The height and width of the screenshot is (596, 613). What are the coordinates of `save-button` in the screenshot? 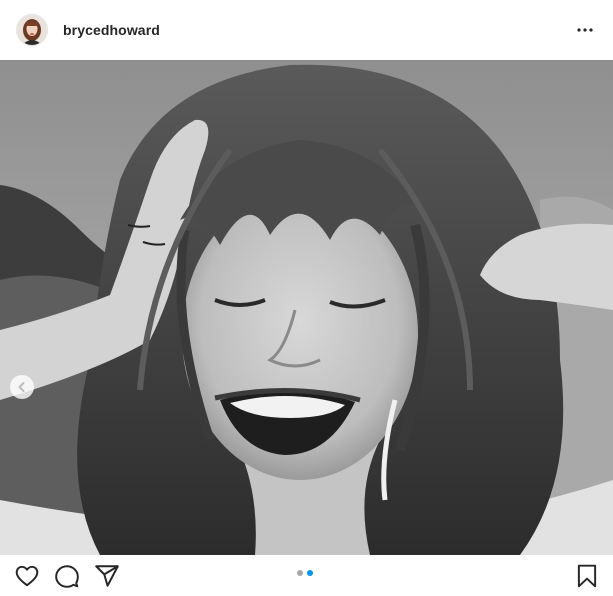 It's located at (587, 576).